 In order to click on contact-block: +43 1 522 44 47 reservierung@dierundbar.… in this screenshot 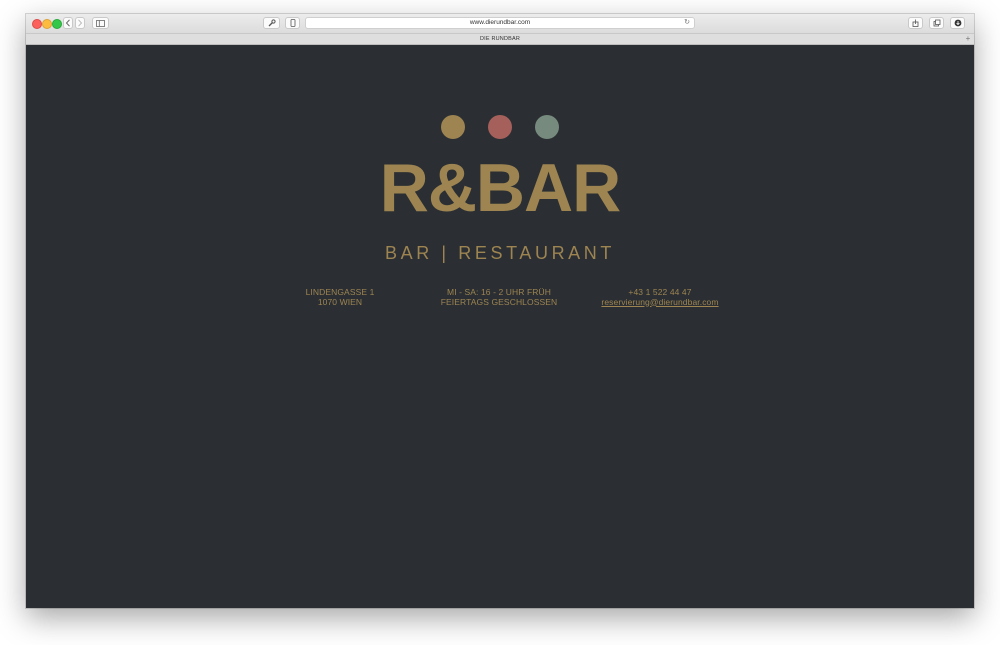, I will do `click(660, 297)`.